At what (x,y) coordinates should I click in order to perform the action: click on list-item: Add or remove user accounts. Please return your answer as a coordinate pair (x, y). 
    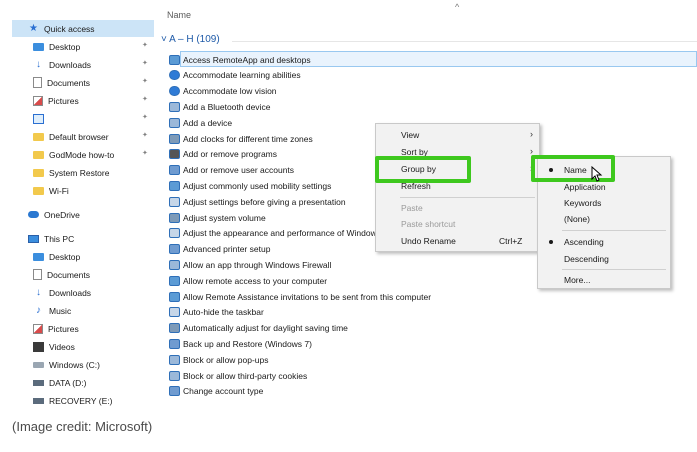
    Looking at the image, I should click on (231, 170).